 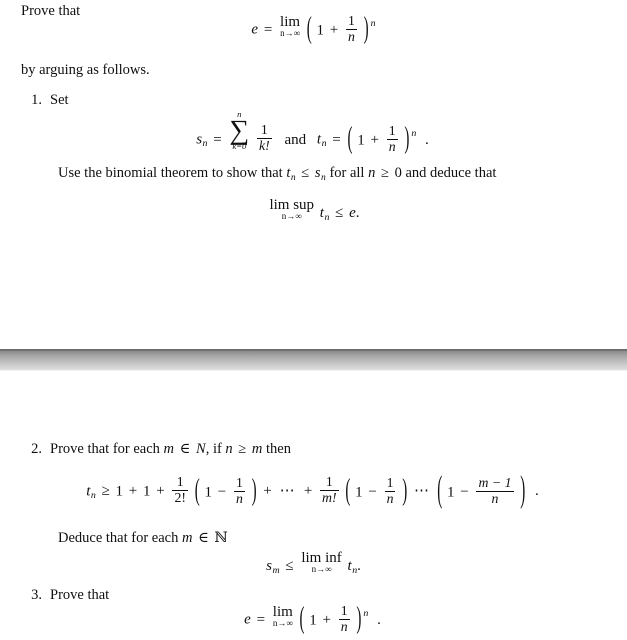 I want to click on inline-n: n, so click(x=229, y=449).